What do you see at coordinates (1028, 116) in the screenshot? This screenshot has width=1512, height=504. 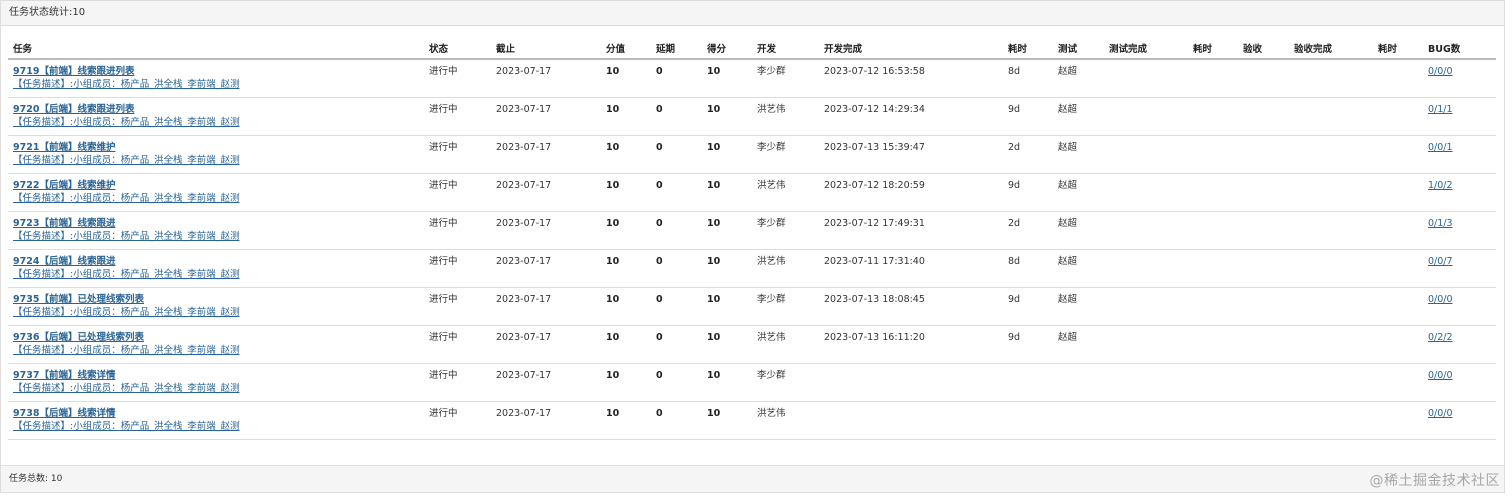 I see `dev-time-cell: 9d` at bounding box center [1028, 116].